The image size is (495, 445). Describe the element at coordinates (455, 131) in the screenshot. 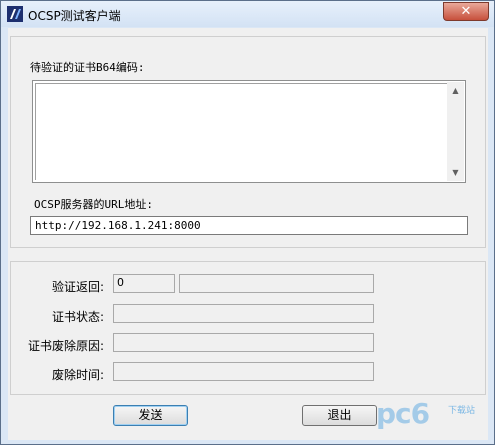

I see `vertical-scrollbar: ▲ ▼` at that location.